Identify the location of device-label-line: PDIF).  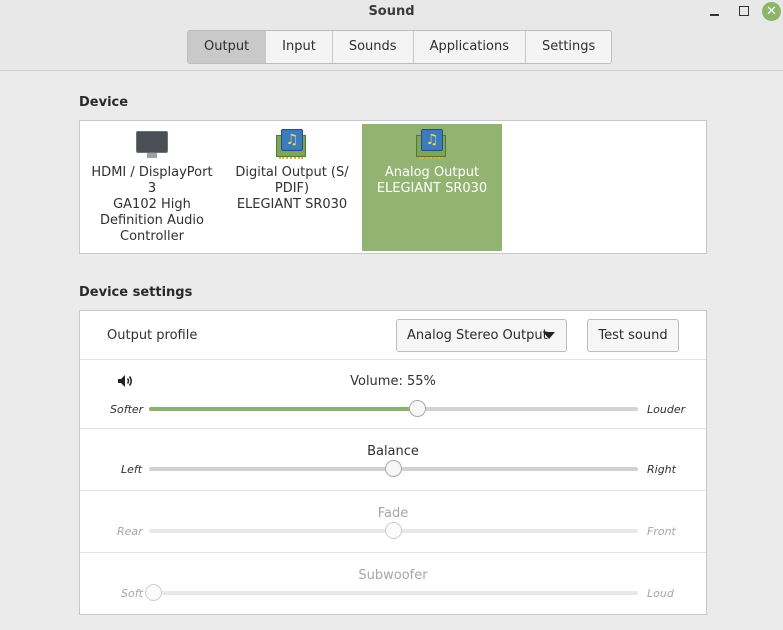
(292, 188).